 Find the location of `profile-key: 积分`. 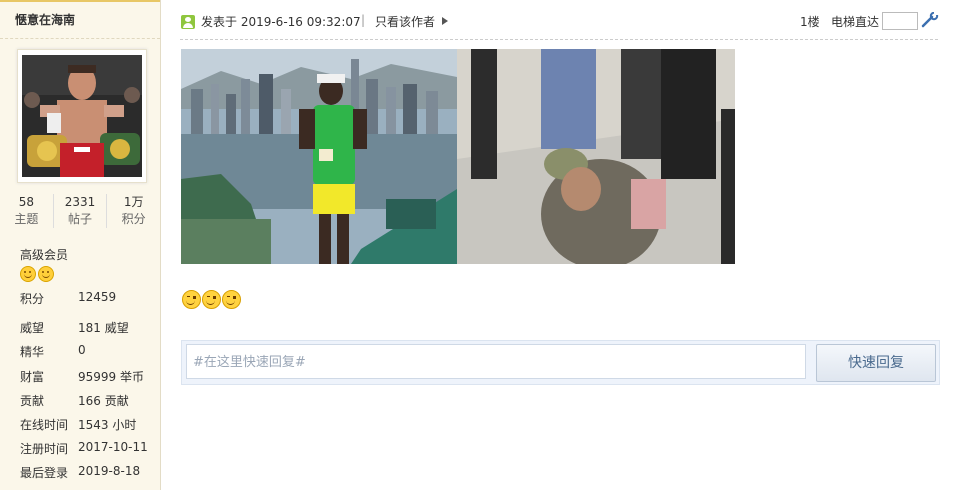

profile-key: 积分 is located at coordinates (32, 299).